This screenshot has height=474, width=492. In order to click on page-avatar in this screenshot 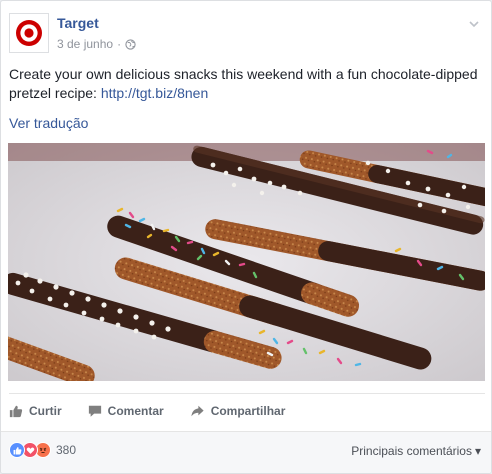, I will do `click(29, 33)`.